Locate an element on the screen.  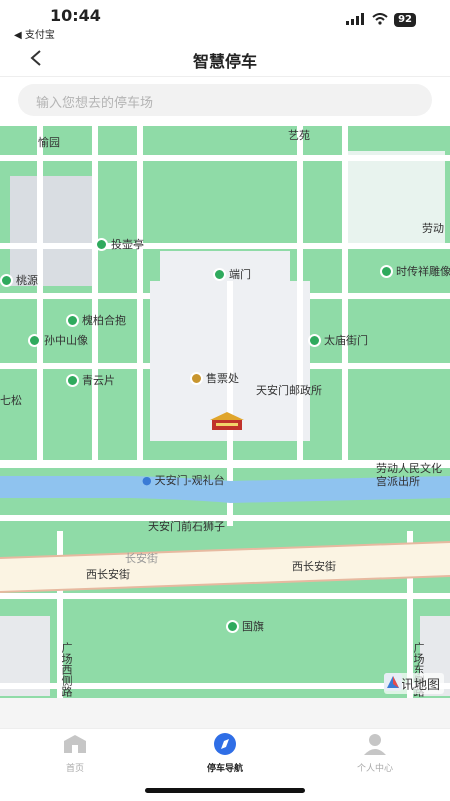
poi-label: 售票处 is located at coordinates (214, 378).